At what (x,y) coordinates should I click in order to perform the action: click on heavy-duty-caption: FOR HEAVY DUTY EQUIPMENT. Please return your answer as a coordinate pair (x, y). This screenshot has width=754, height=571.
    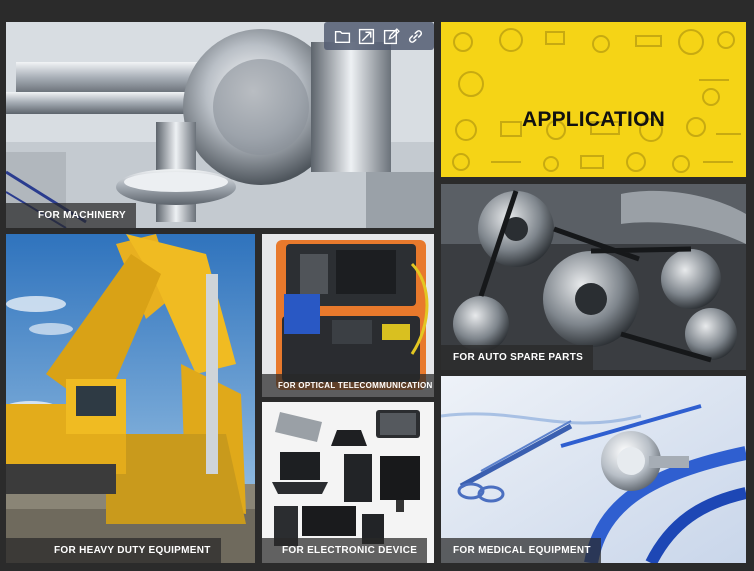
    Looking at the image, I should click on (113, 550).